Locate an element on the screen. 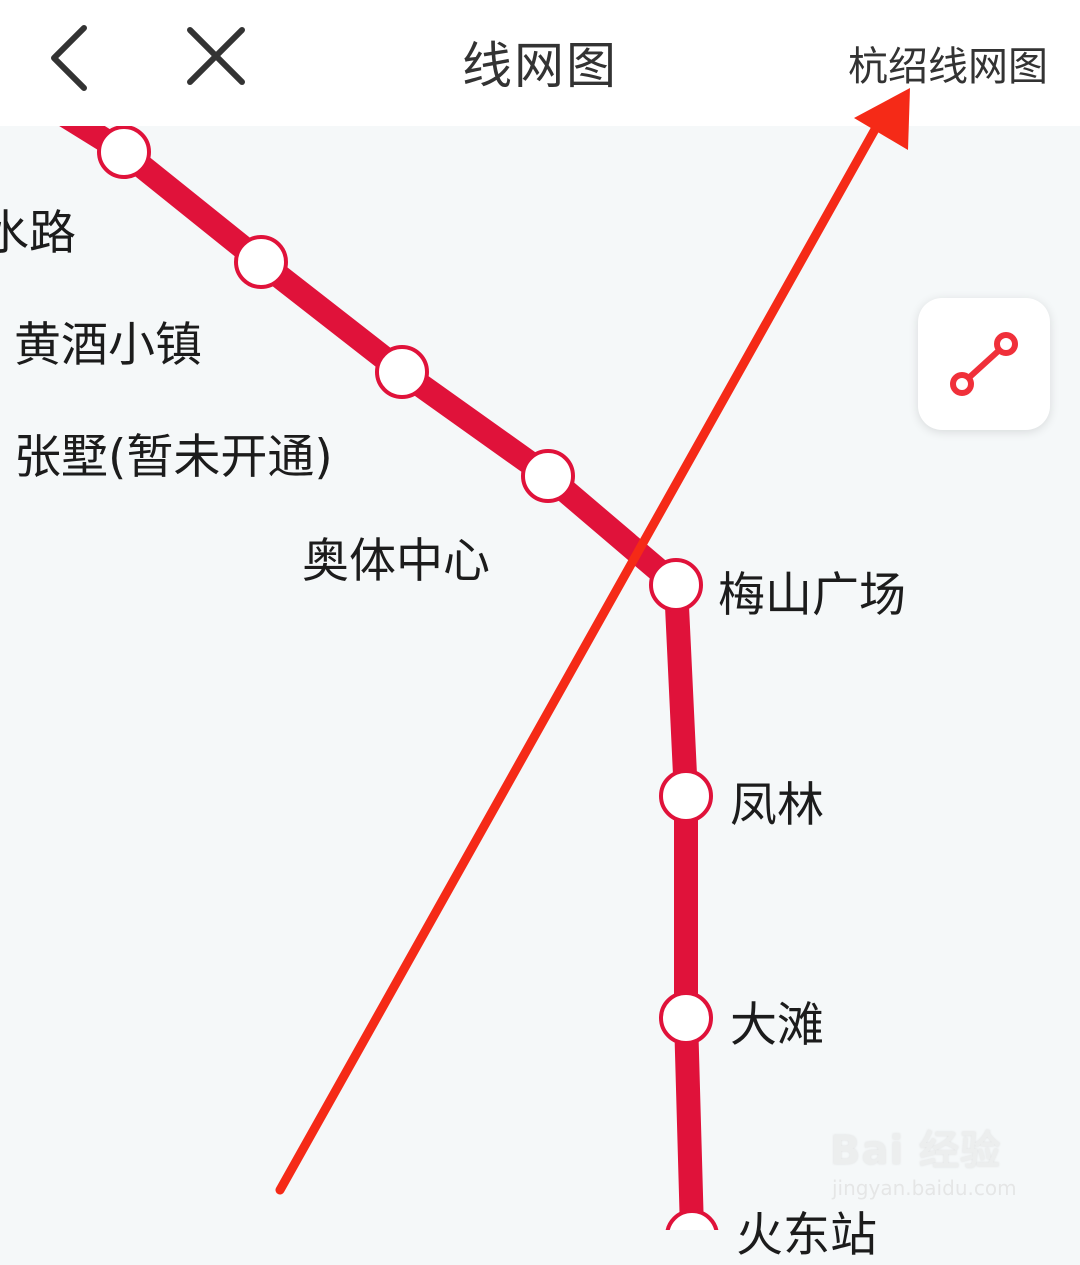 The height and width of the screenshot is (1265, 1080). route-planner-button is located at coordinates (984, 364).